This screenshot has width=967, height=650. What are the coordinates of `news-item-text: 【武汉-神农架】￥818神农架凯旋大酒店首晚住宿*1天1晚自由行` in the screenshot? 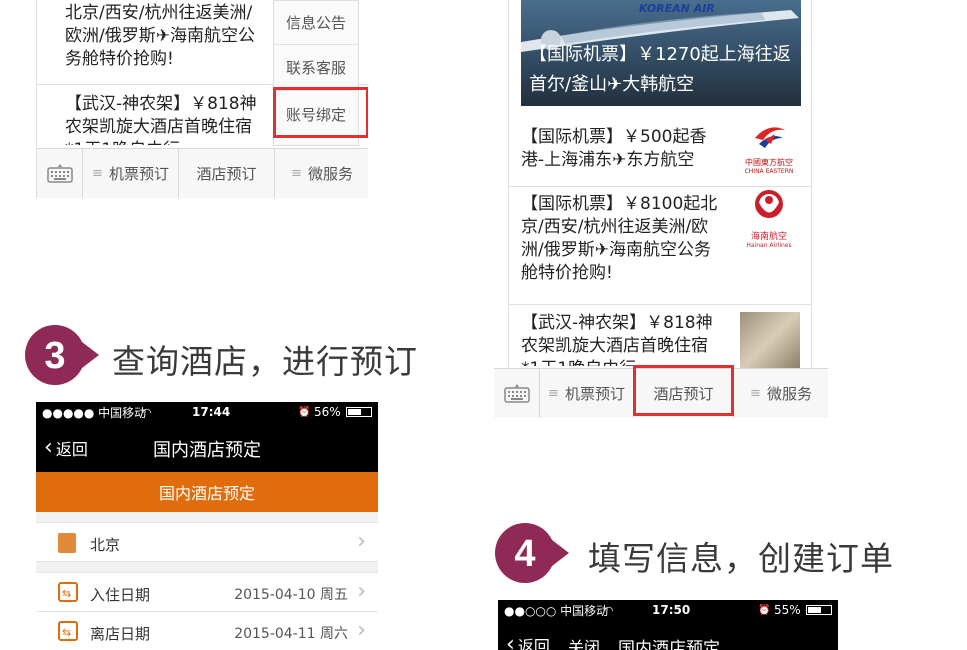 It's located at (622, 339).